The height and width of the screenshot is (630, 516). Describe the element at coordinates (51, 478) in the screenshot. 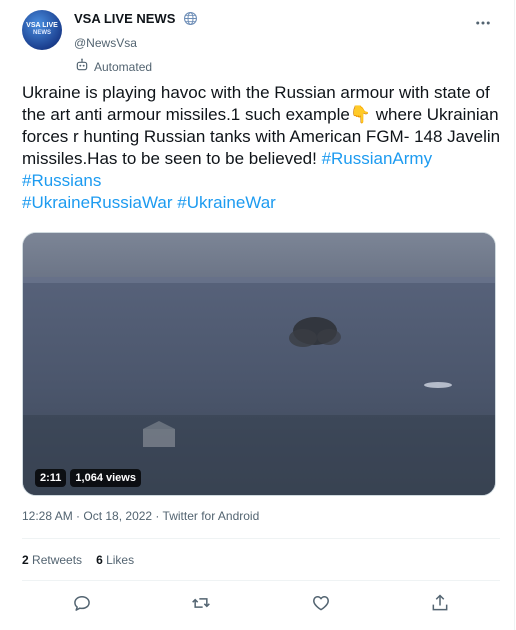

I see `video-duration: 2:11` at that location.